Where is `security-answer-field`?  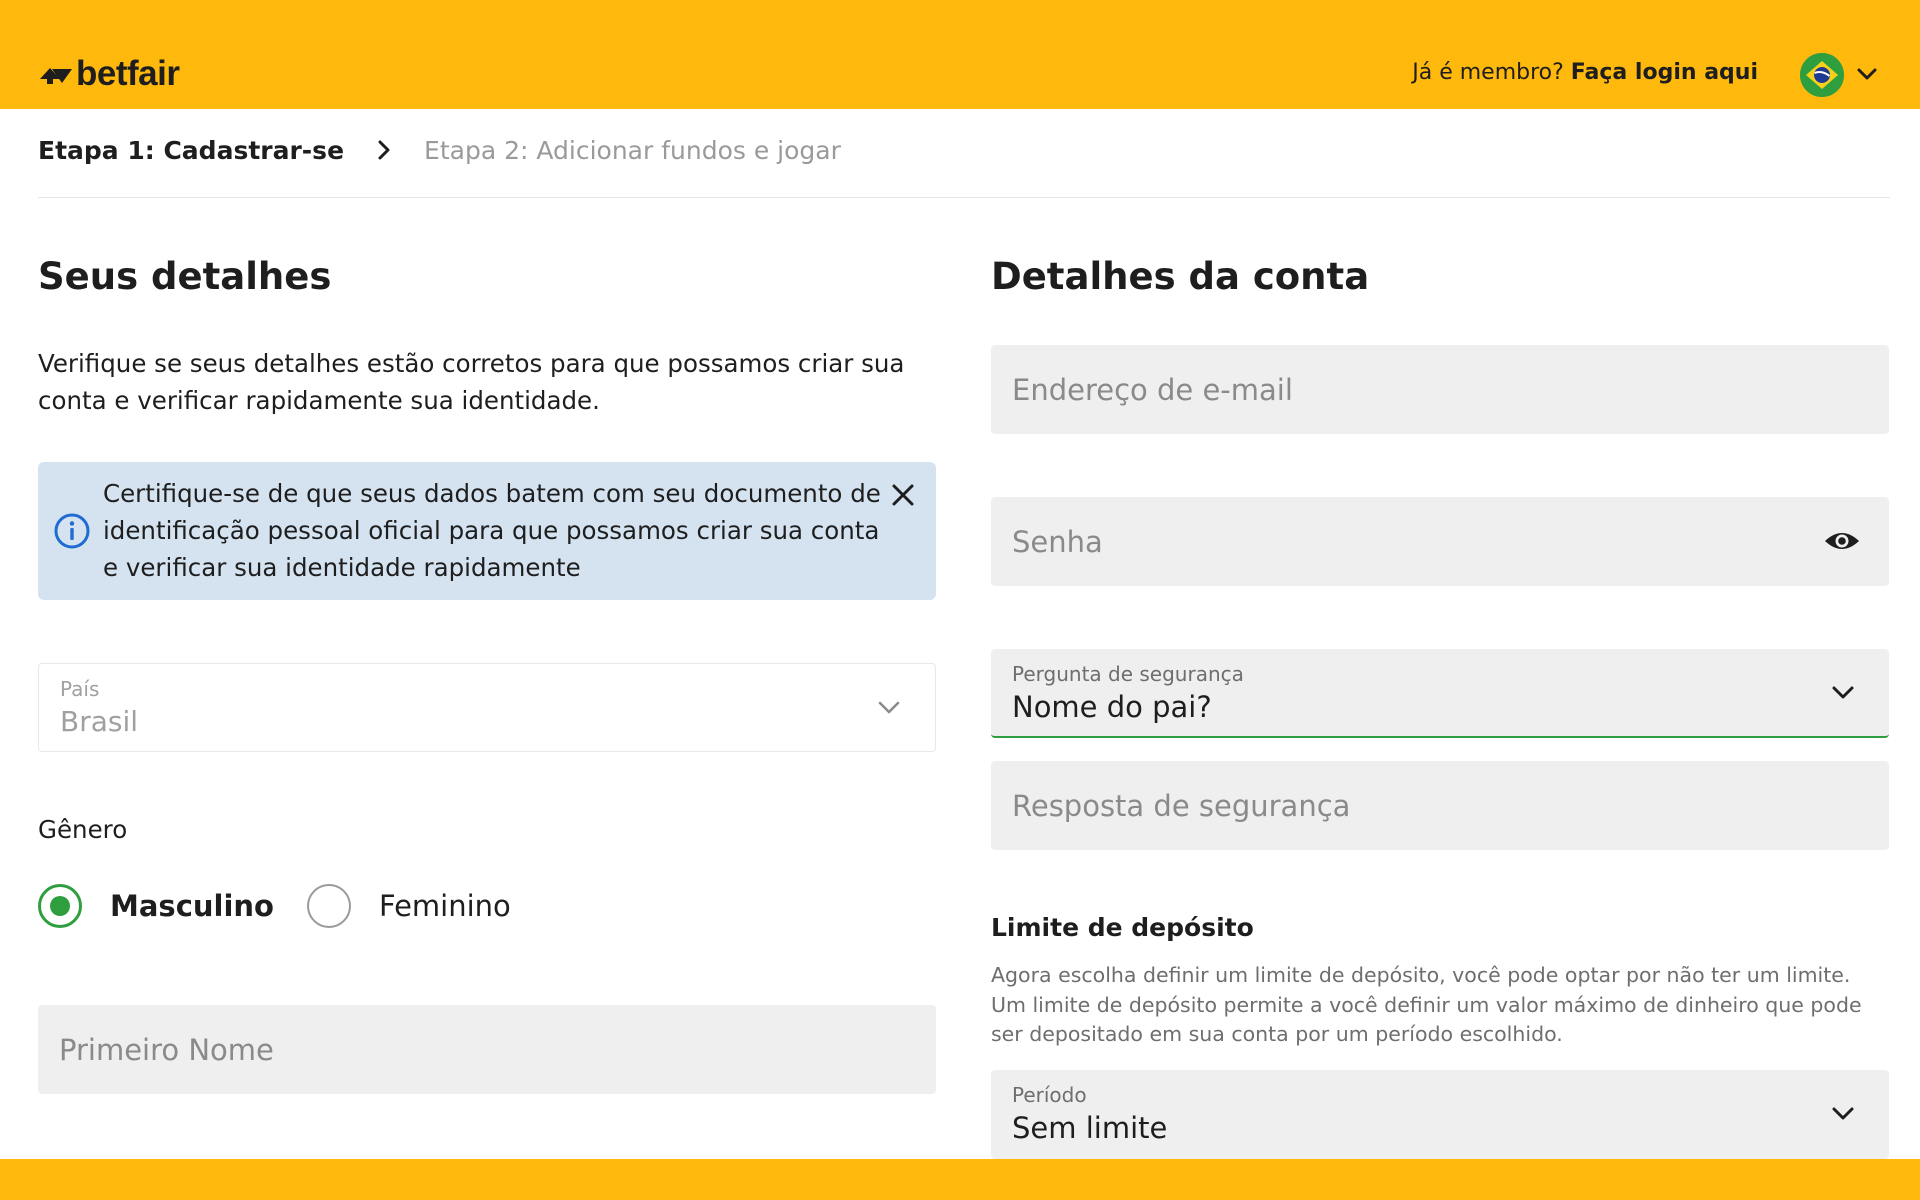 security-answer-field is located at coordinates (1440, 805).